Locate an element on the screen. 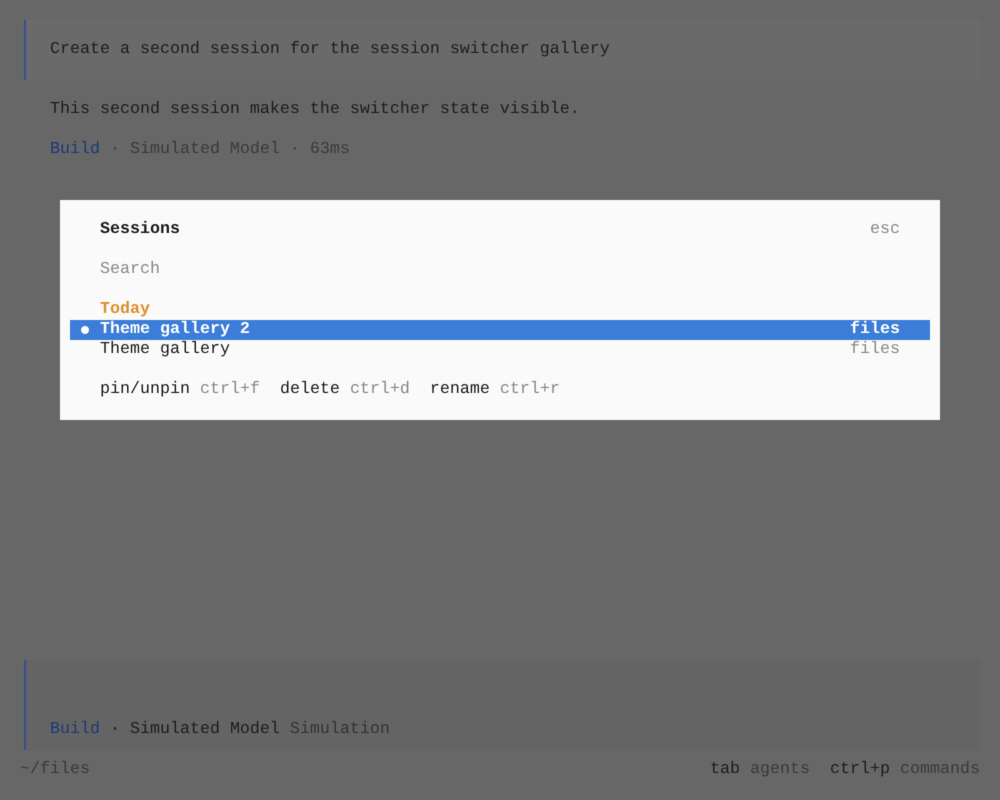 The image size is (1000, 800). shortcut-key: ctrl+d is located at coordinates (380, 390).